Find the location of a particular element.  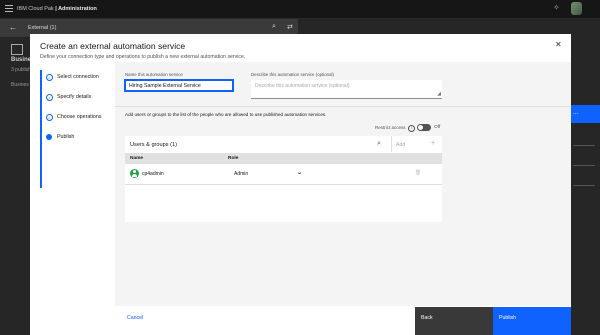

cancel-button: Cancel is located at coordinates (135, 318).